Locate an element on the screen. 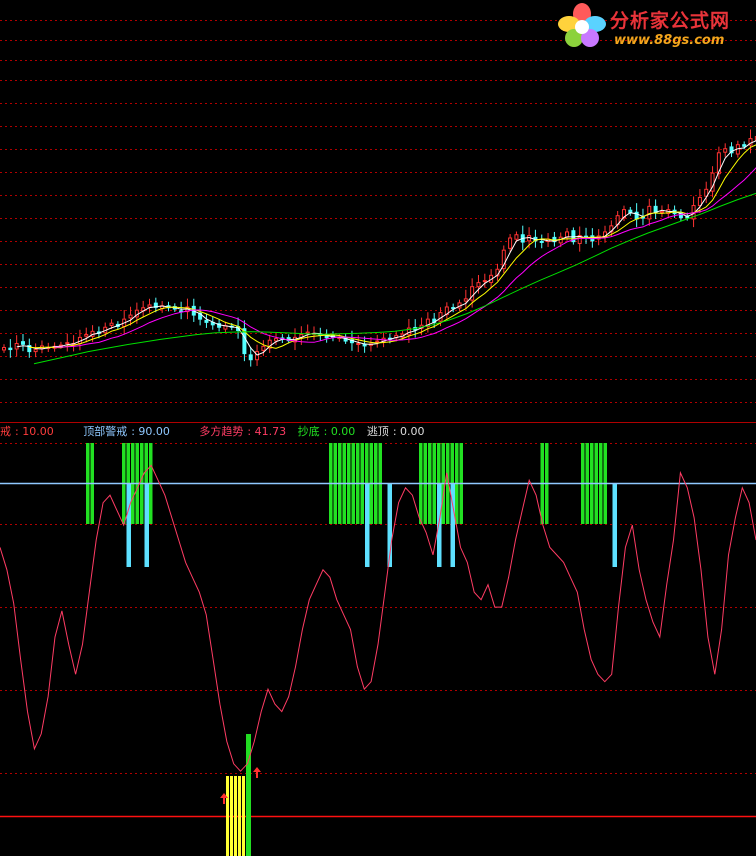 This screenshot has width=756, height=856. legend-top-warning: 顶部警戒: 90.00 is located at coordinates (126, 431).